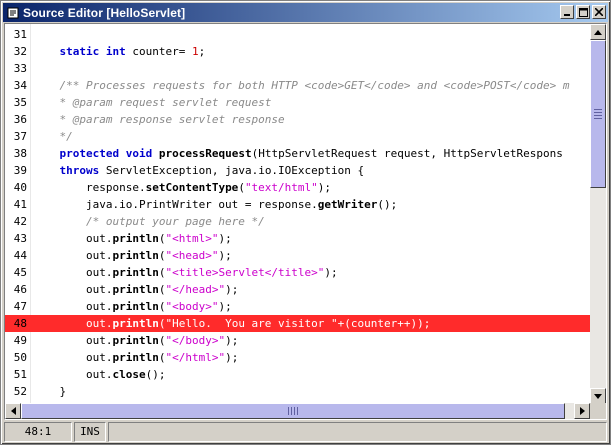  What do you see at coordinates (297, 357) in the screenshot?
I see `code-line: 50 out.println("</html>");` at bounding box center [297, 357].